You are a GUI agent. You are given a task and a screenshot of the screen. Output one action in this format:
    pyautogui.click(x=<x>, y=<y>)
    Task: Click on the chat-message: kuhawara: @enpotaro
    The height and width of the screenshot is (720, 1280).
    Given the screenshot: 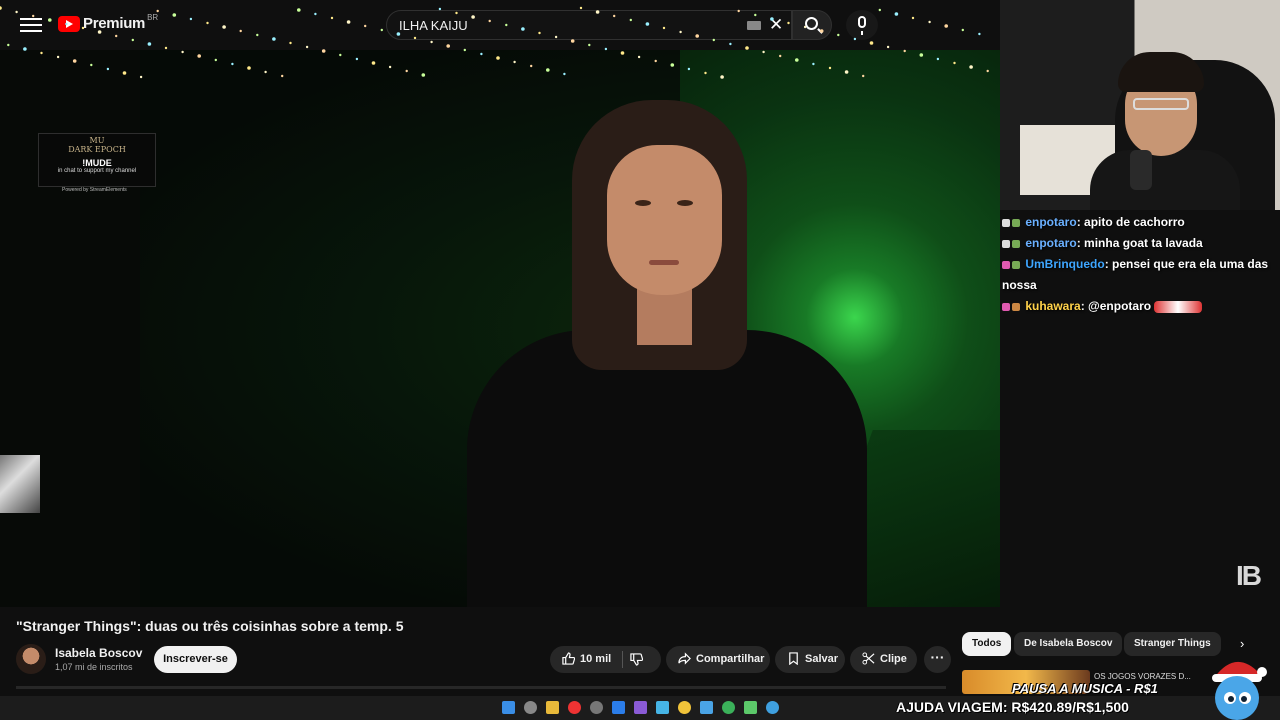 What is the action you would take?
    pyautogui.click(x=1137, y=306)
    